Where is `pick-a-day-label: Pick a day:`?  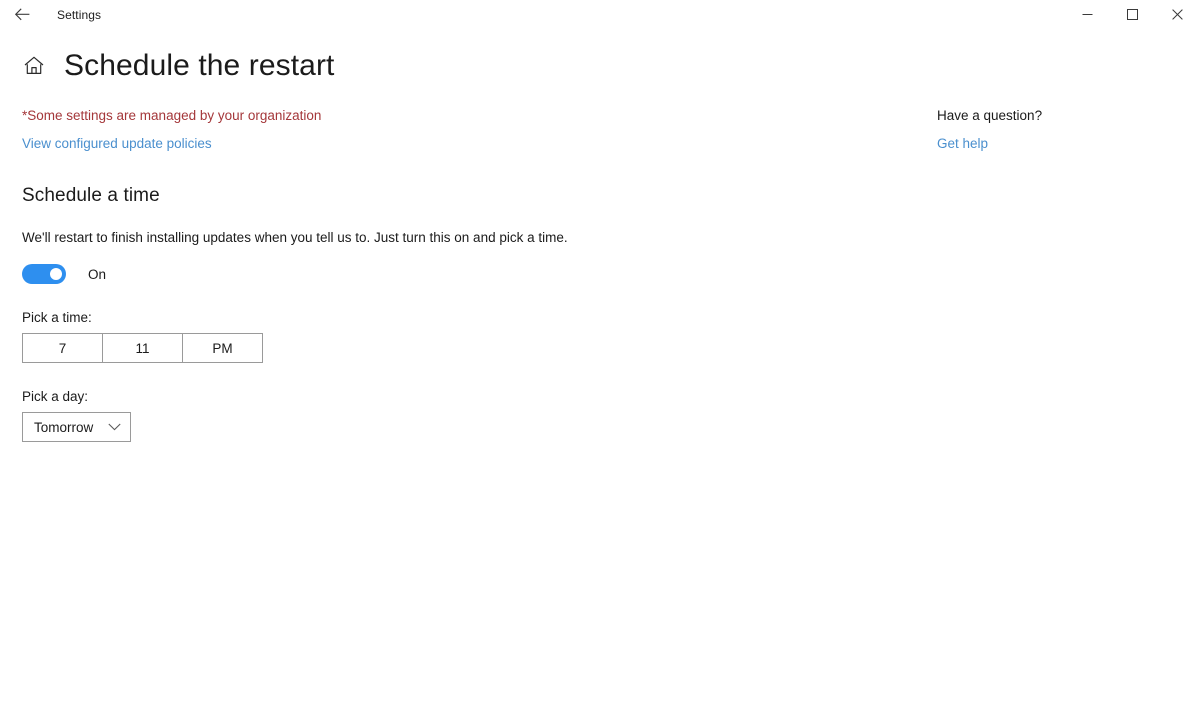 pick-a-day-label: Pick a day: is located at coordinates (55, 397).